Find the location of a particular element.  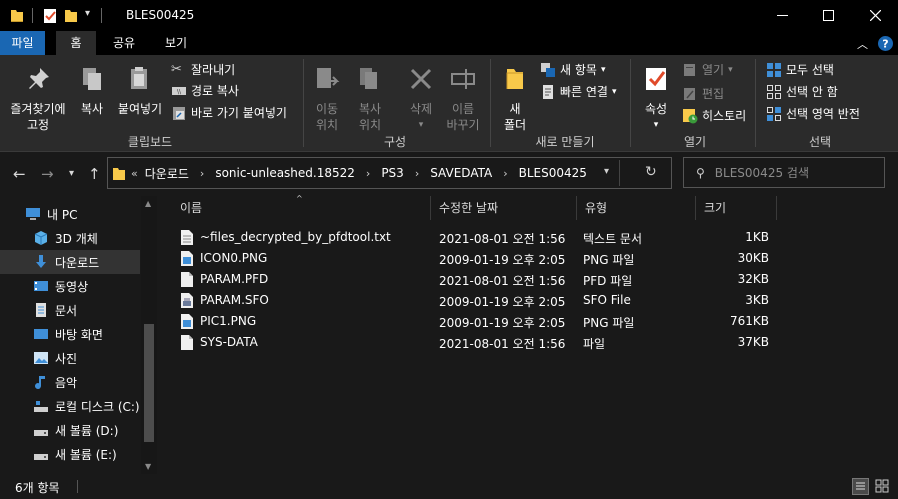

nav-item-documents: 문서 is located at coordinates (70, 310).